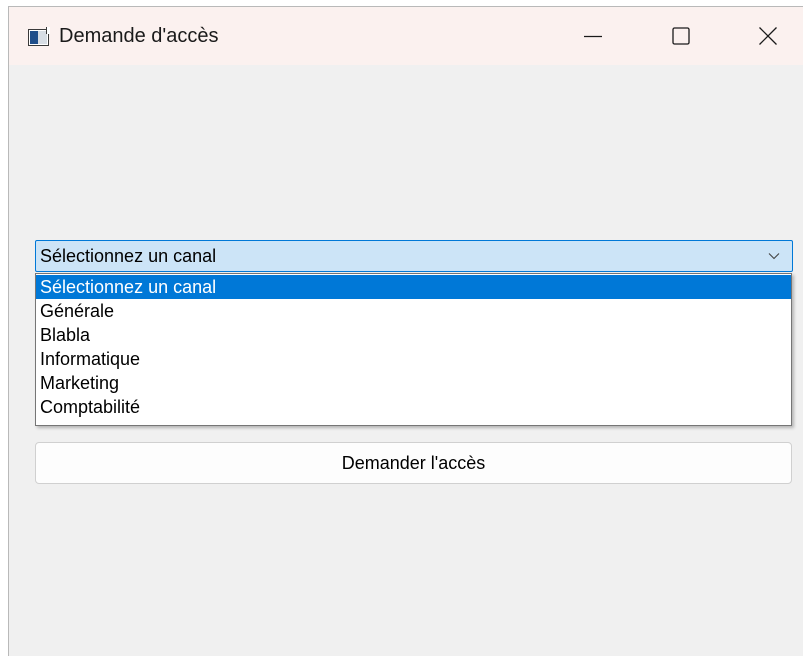 This screenshot has width=803, height=656. I want to click on maximize-button, so click(681, 36).